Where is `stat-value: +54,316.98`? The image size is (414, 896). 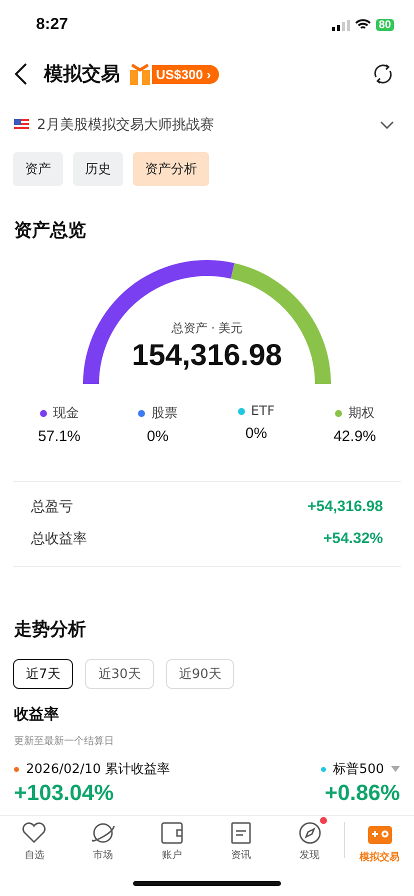
stat-value: +54,316.98 is located at coordinates (345, 507).